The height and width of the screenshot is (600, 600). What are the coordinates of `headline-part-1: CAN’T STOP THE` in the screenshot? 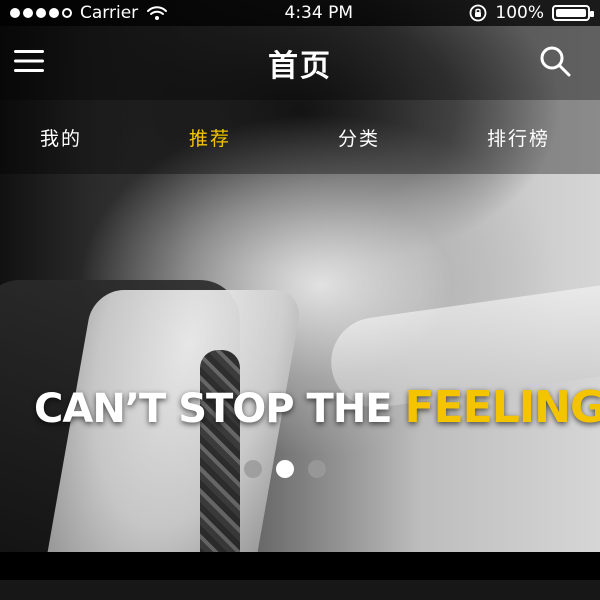 It's located at (219, 409).